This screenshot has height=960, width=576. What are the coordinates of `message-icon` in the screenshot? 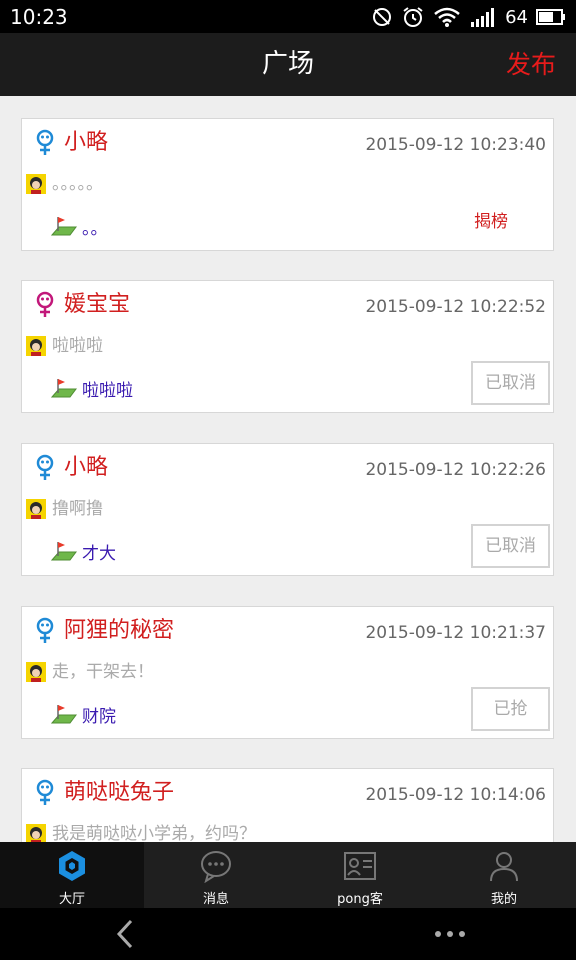 It's located at (216, 867).